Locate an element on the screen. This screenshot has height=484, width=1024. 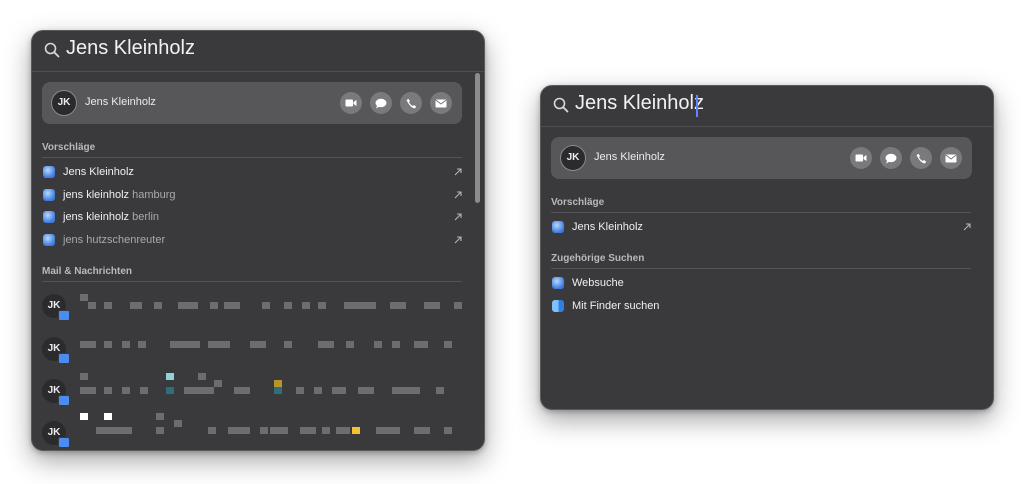
section-header-related: Zugehörige Suchen is located at coordinates (761, 261).